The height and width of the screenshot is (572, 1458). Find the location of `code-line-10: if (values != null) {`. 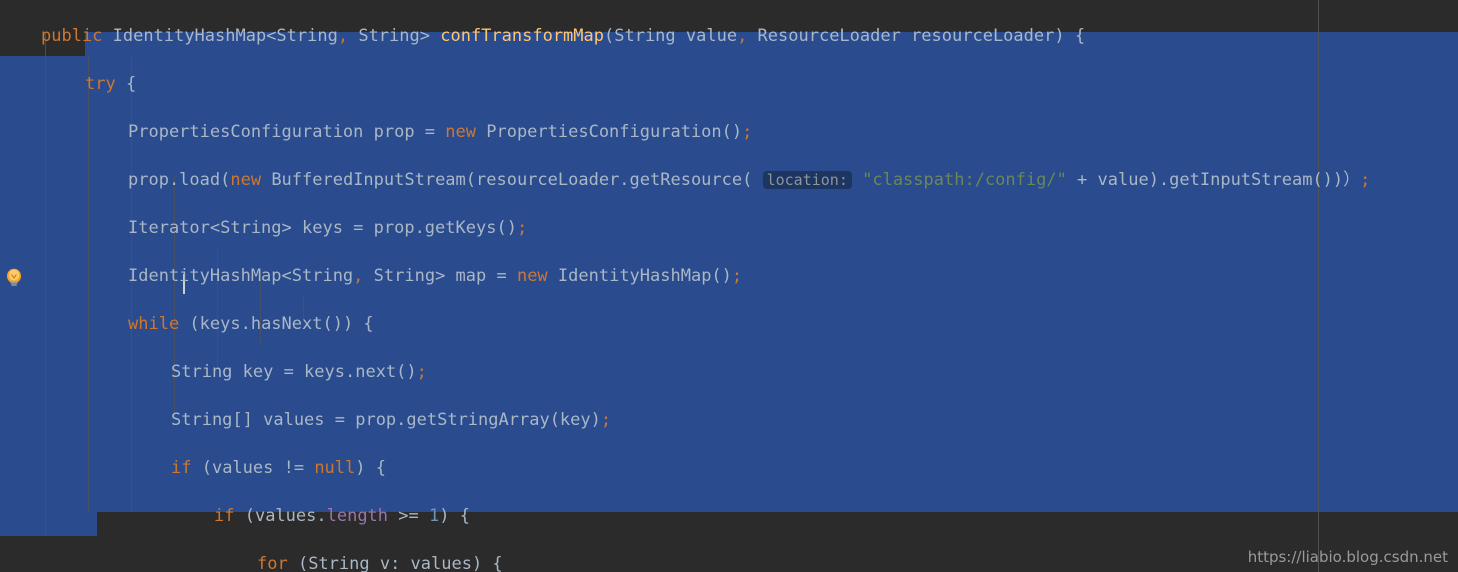

code-line-10: if (values != null) { is located at coordinates (729, 468).